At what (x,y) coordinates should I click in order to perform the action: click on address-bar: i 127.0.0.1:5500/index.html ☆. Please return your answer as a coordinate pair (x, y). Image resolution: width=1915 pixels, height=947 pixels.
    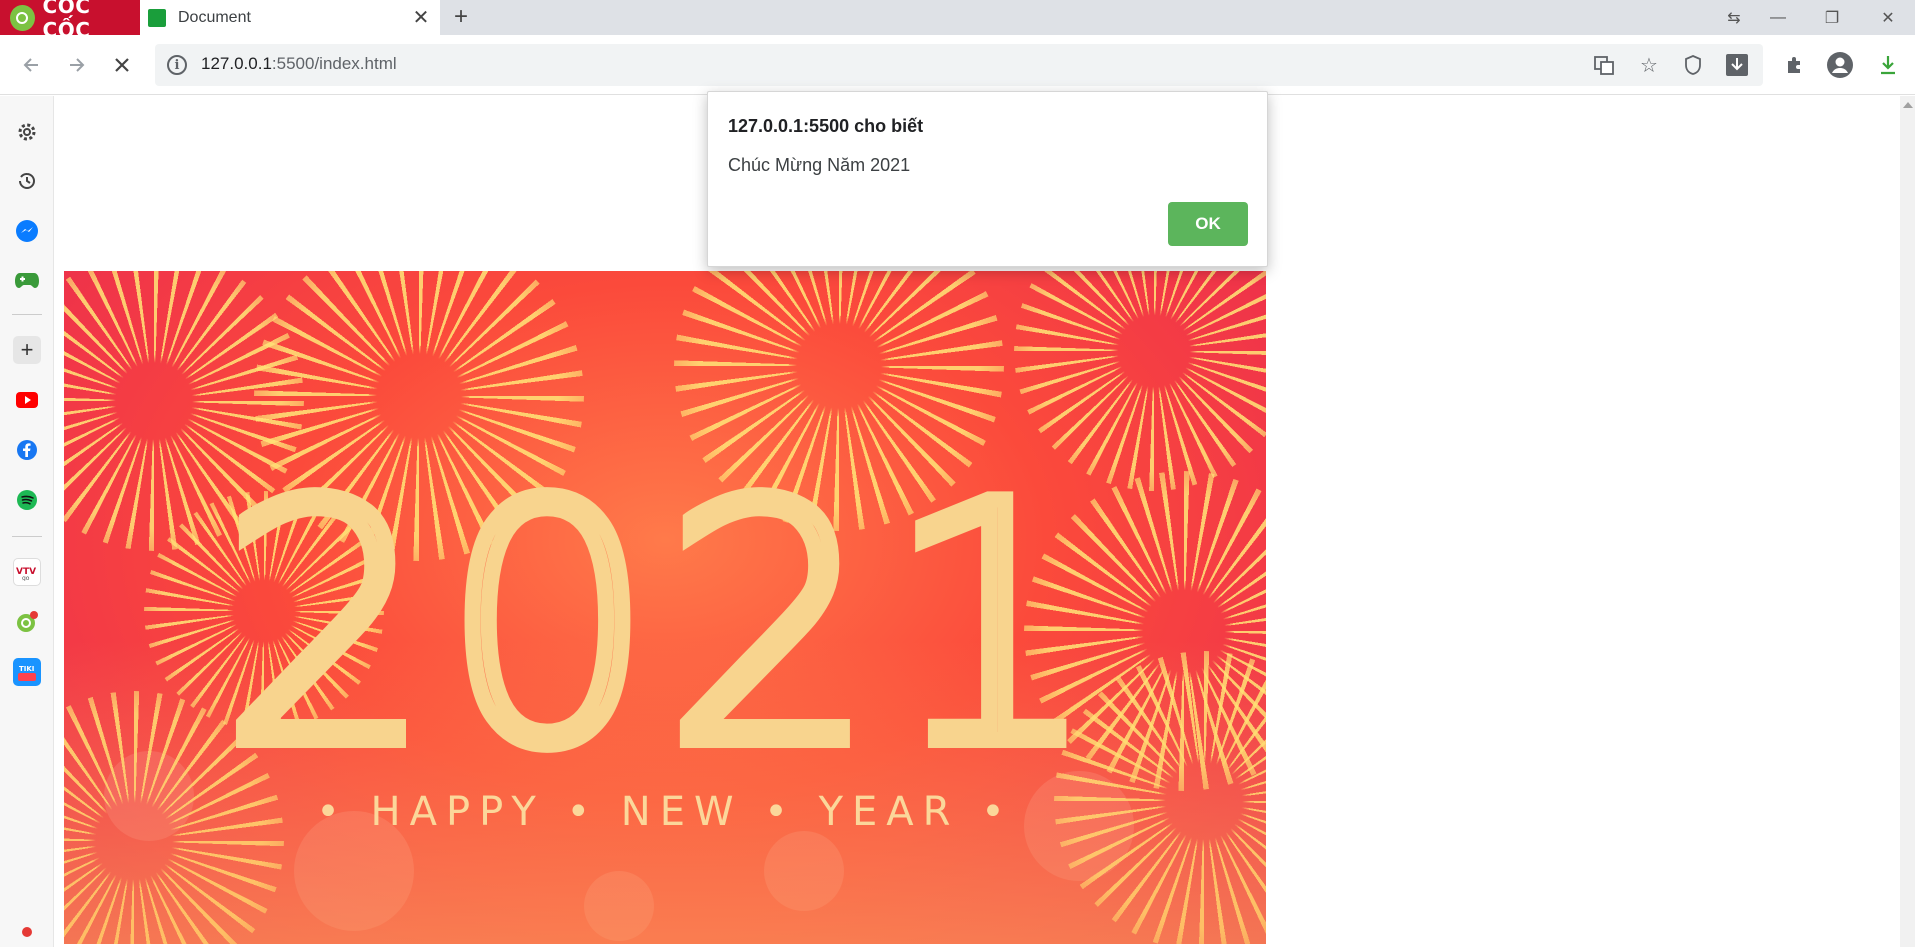
    Looking at the image, I should click on (959, 65).